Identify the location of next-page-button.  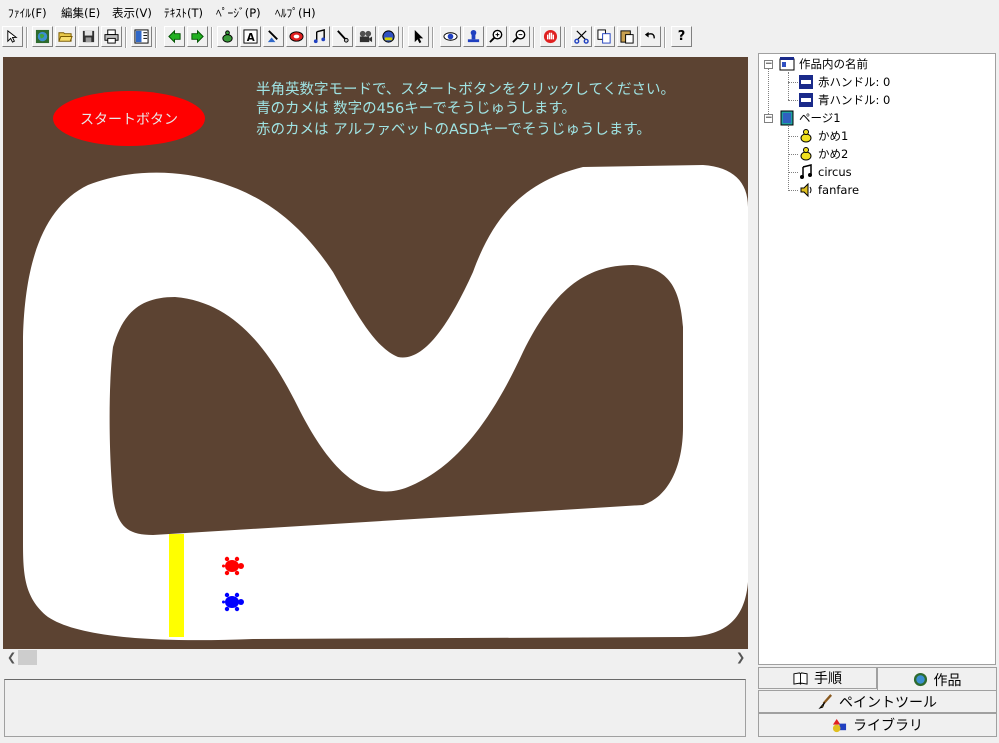
(197, 36).